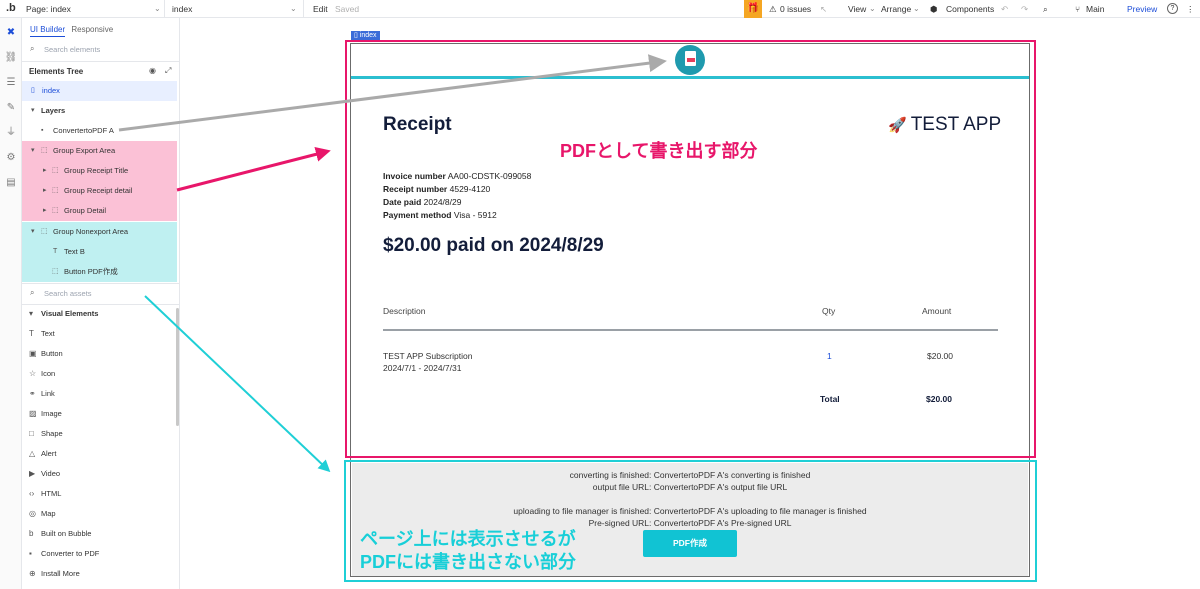  I want to click on more-icon: ⋮, so click(1190, 9).